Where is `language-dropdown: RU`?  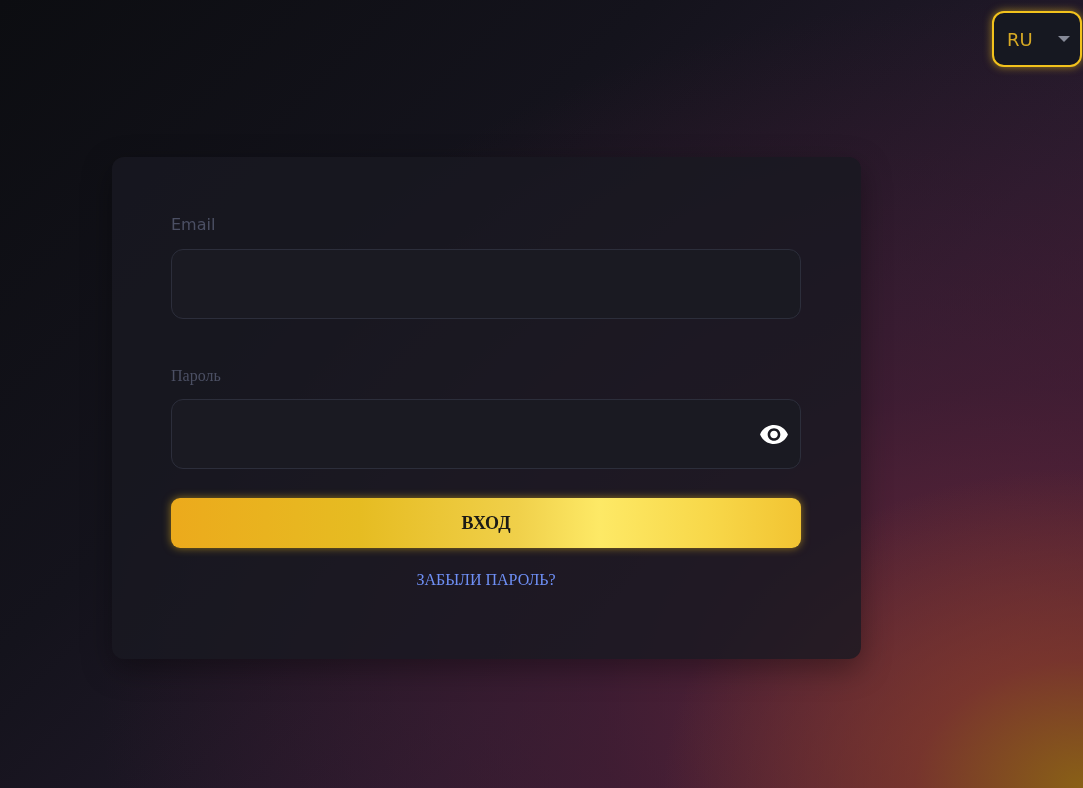 language-dropdown: RU is located at coordinates (1037, 39).